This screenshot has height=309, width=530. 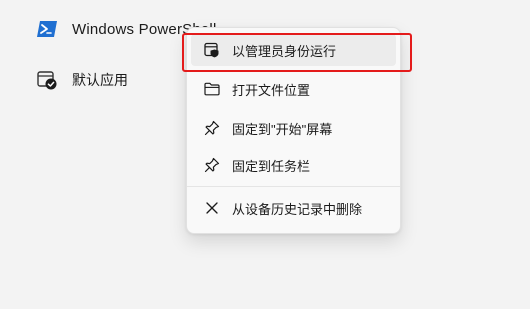 I want to click on default-app-icon, so click(x=47, y=80).